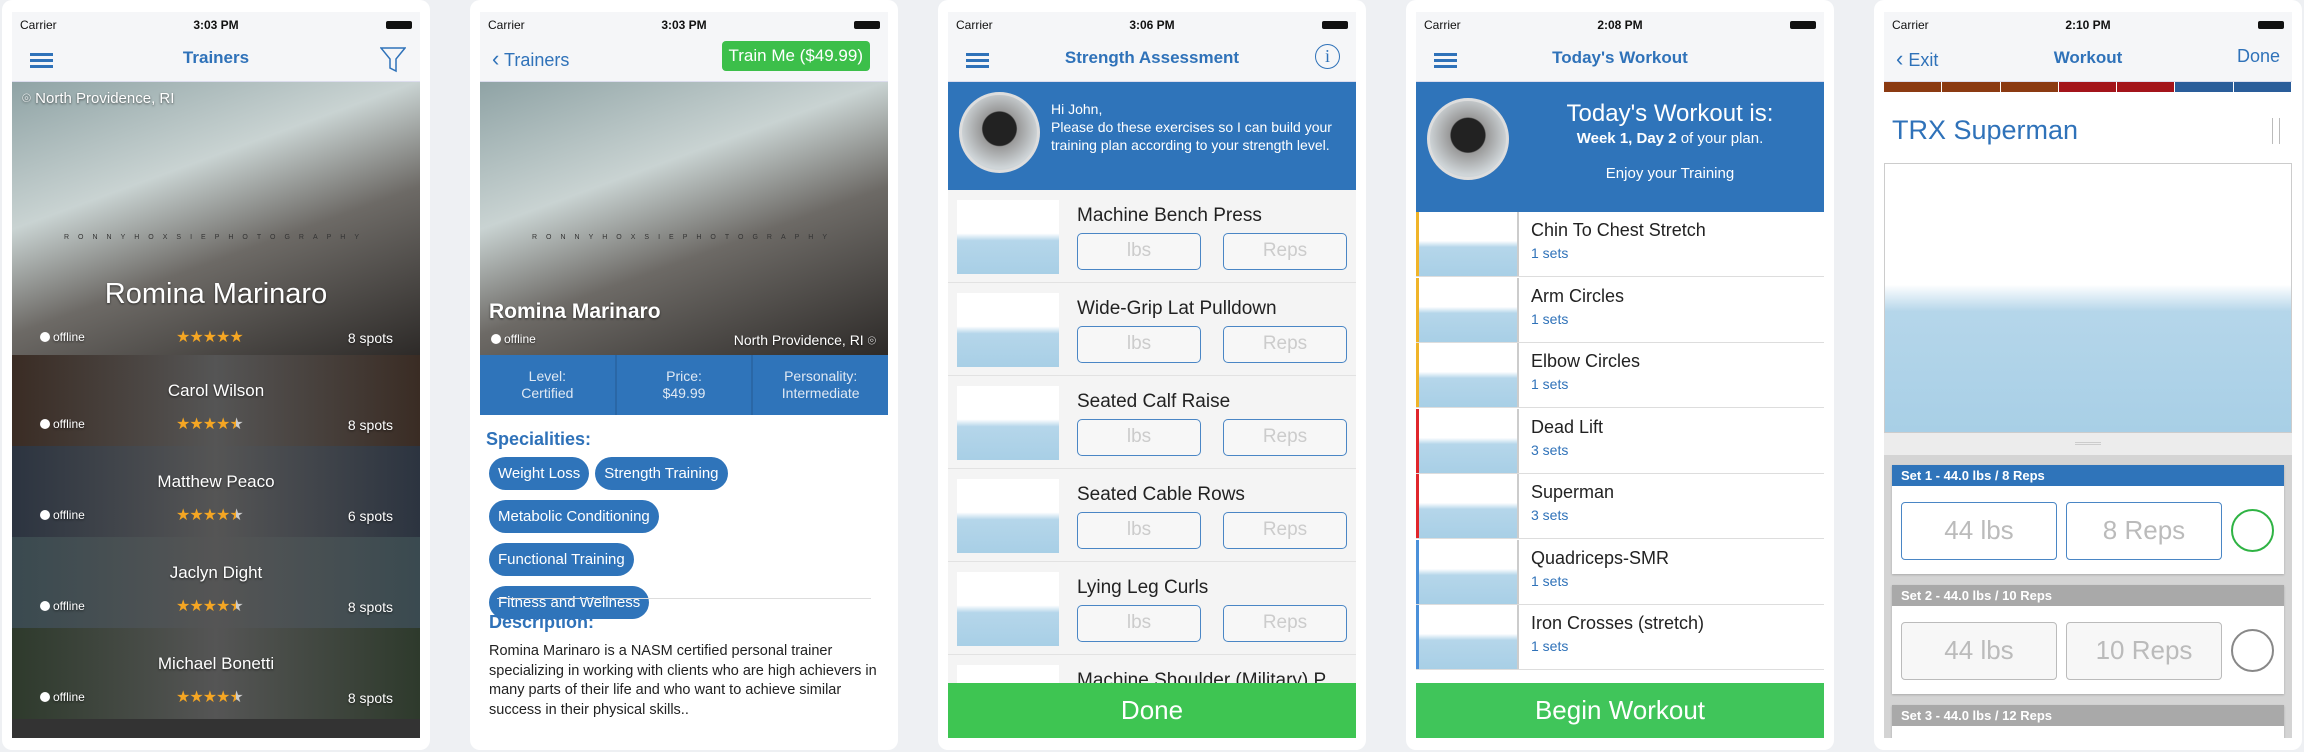 The height and width of the screenshot is (752, 2304). Describe the element at coordinates (216, 237) in the screenshot. I see `photo-watermark: RONNYHOXSIEPHOTOGRAPHY` at that location.